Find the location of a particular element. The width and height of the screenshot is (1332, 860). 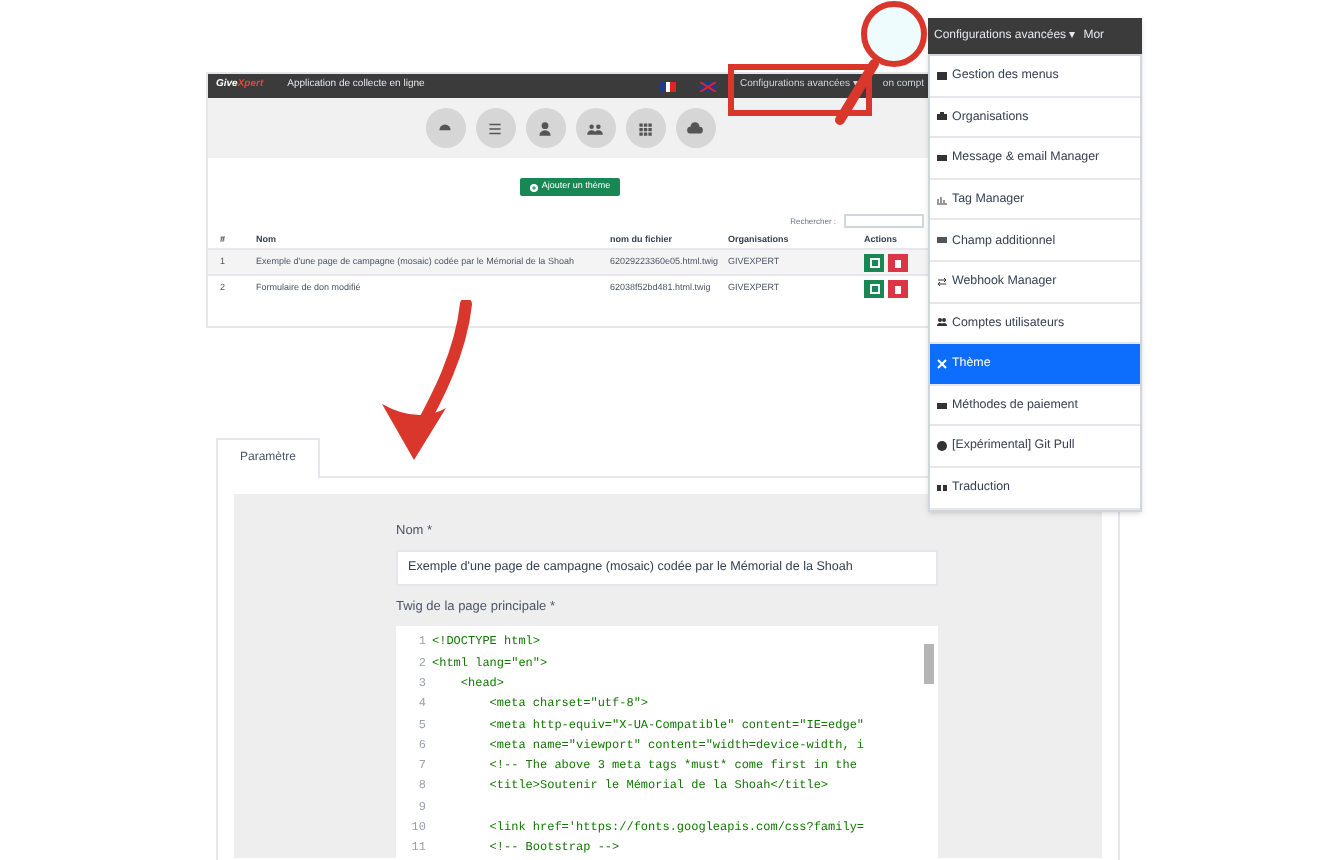

french-flag-icon is located at coordinates (667, 86).